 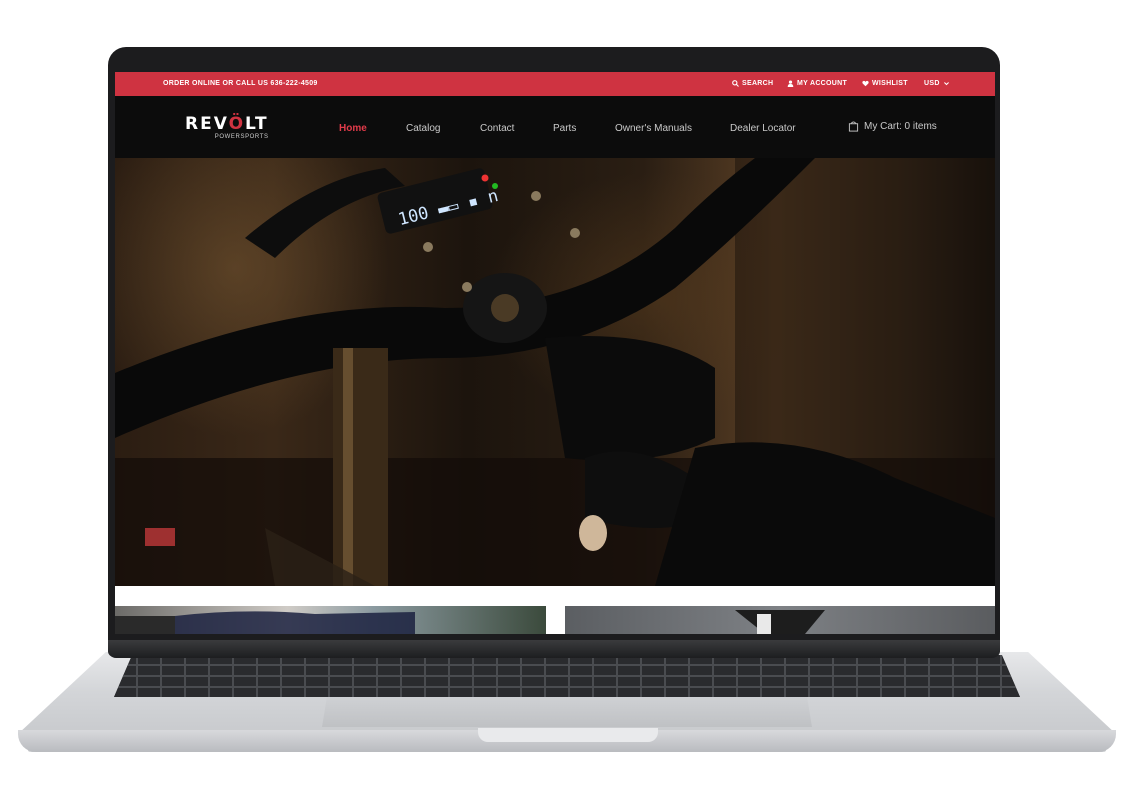 What do you see at coordinates (946, 84) in the screenshot?
I see `chevron-down-icon` at bounding box center [946, 84].